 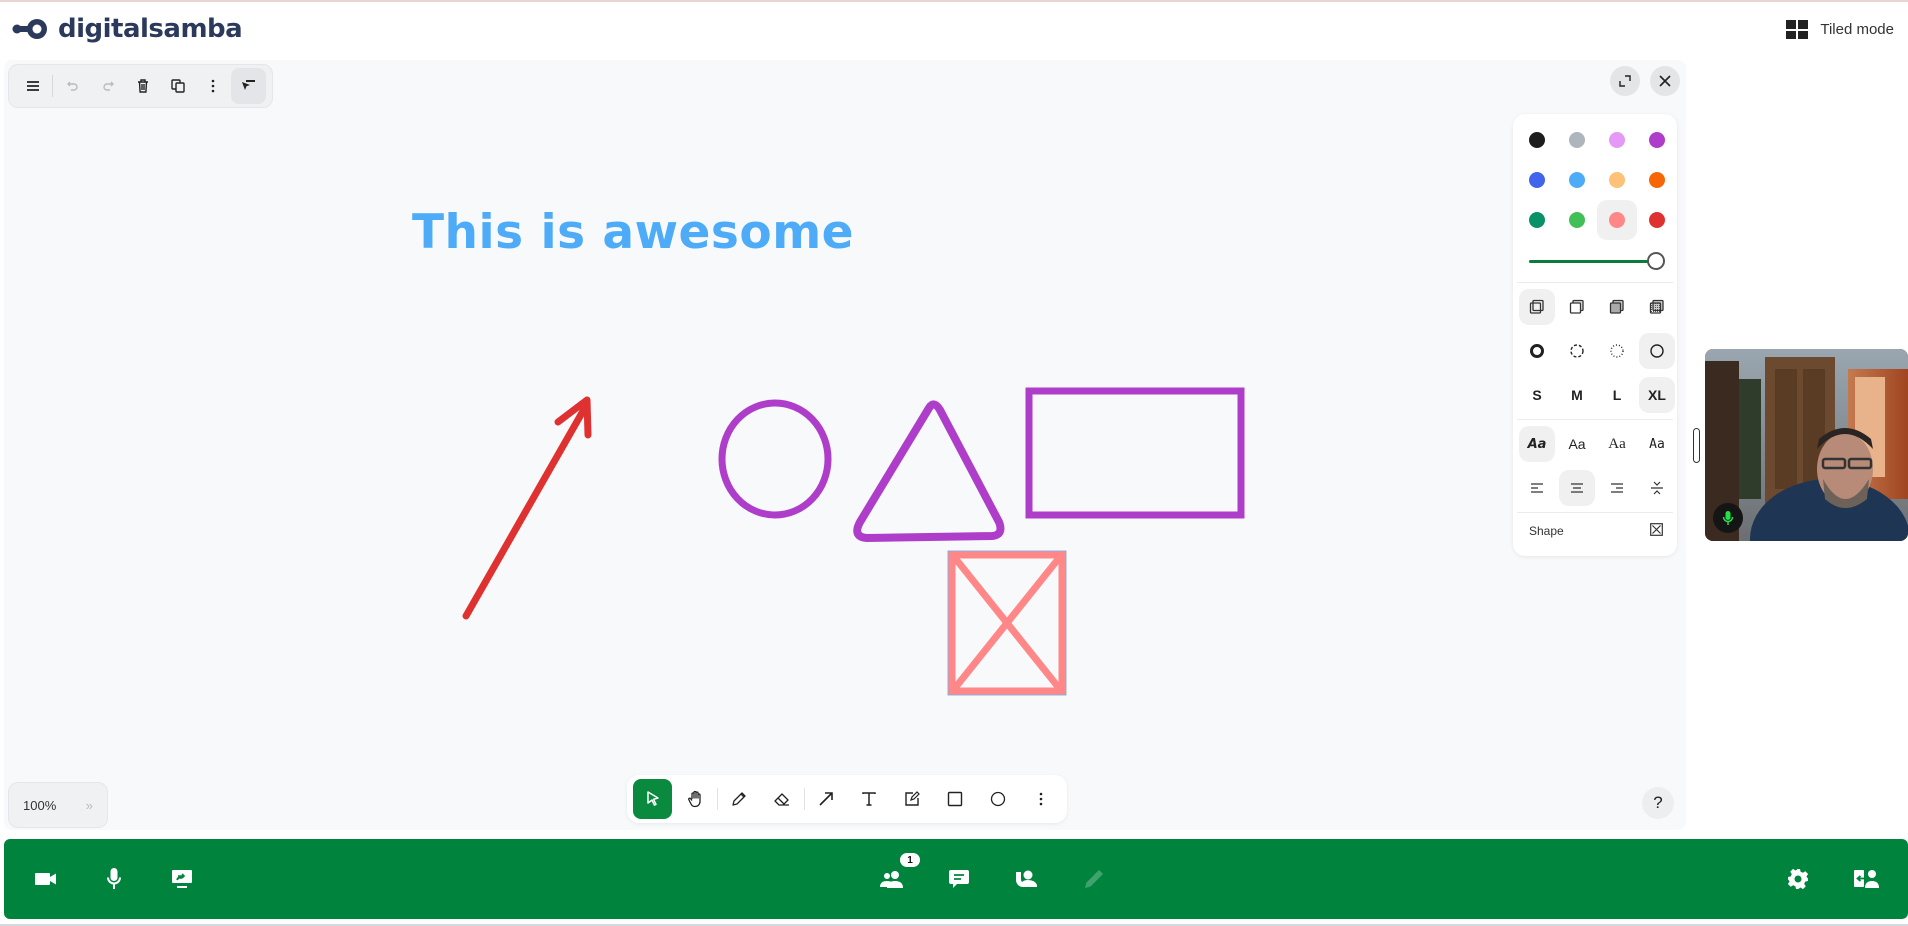 I want to click on font-serif-button: Aa, so click(x=1617, y=444).